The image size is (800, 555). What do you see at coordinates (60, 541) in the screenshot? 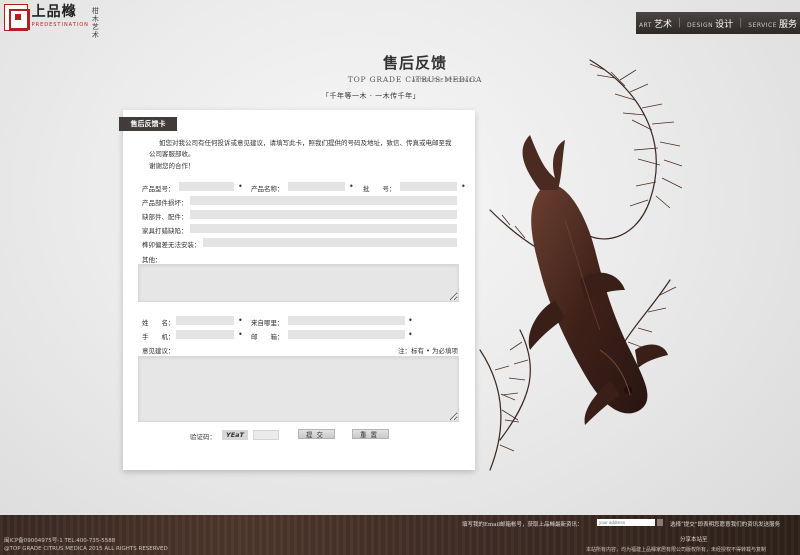
I see `icp-text: 闽ICP备09004975号-1 TEL:400-735-5588` at bounding box center [60, 541].